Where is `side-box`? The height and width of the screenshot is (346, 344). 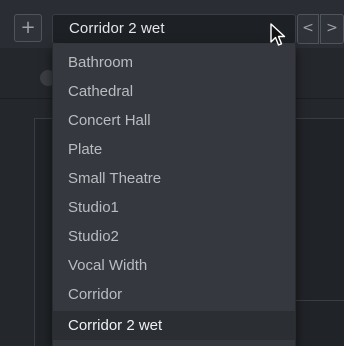 side-box is located at coordinates (320, 323).